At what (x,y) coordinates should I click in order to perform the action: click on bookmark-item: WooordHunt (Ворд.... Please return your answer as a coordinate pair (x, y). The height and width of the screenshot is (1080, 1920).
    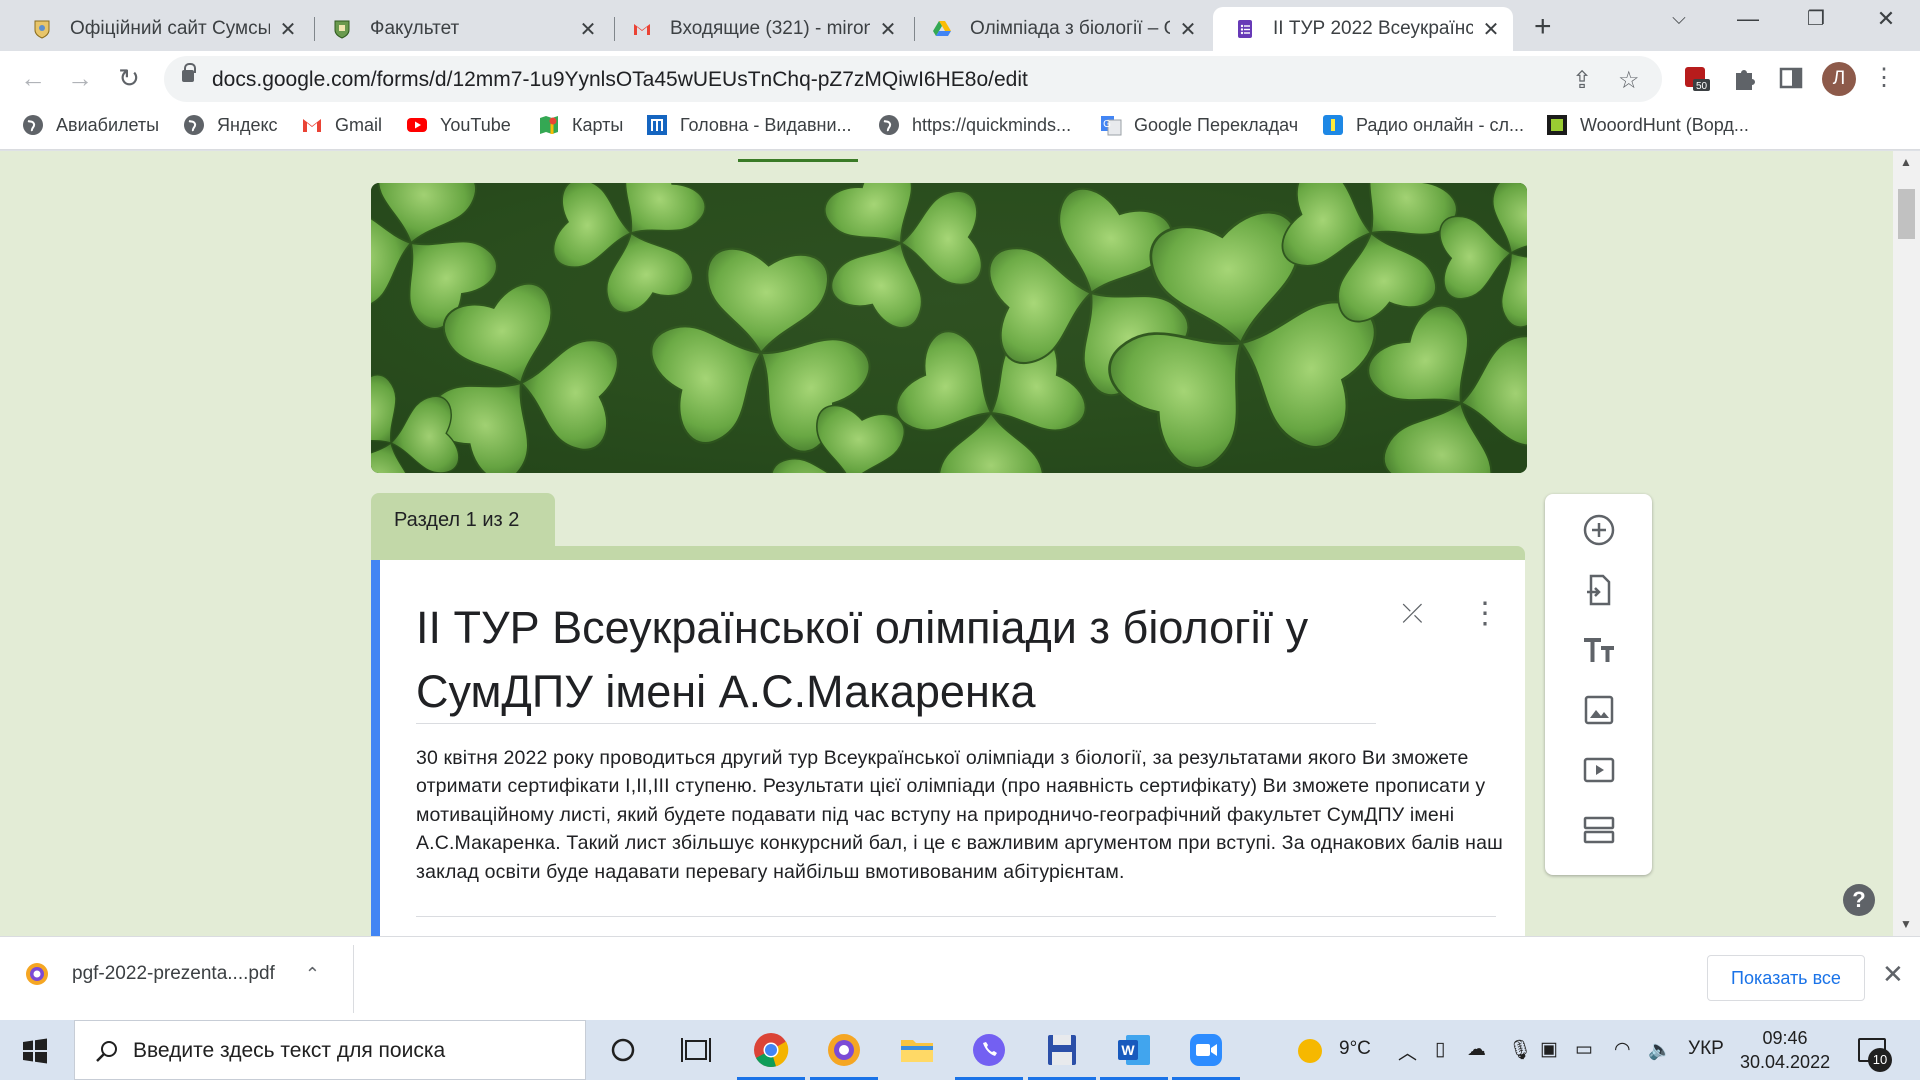
    Looking at the image, I should click on (1647, 125).